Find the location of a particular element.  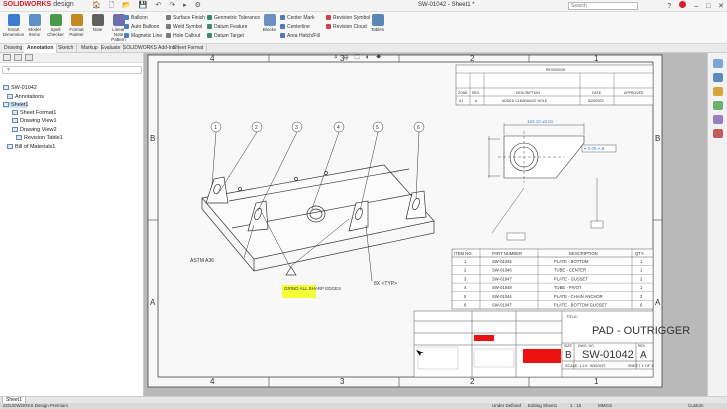

ribbon-button-2: Spell Checker is located at coordinates (55, 28).